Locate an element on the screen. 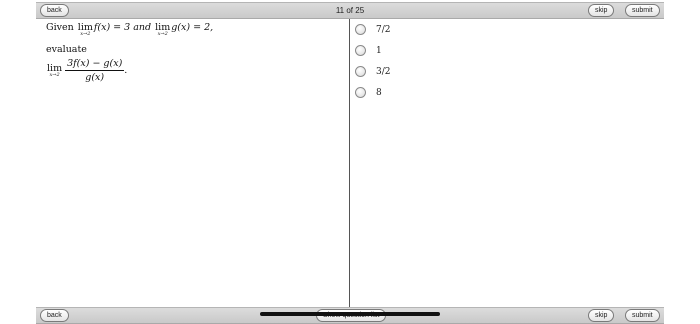  answers-pane: 7/2 1 3/2 8 is located at coordinates (372, 66).